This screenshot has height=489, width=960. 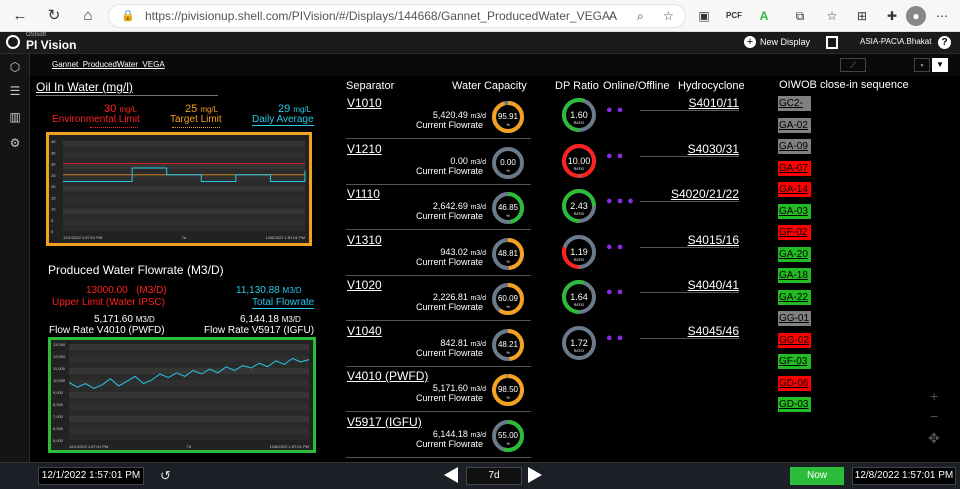 What do you see at coordinates (934, 416) in the screenshot?
I see `zoom-out-icon: −` at bounding box center [934, 416].